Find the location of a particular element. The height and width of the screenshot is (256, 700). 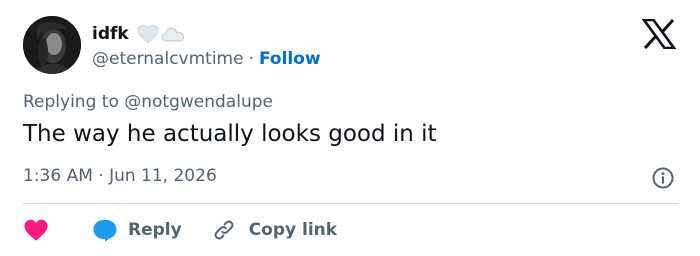

reply-button: Reply is located at coordinates (137, 230).